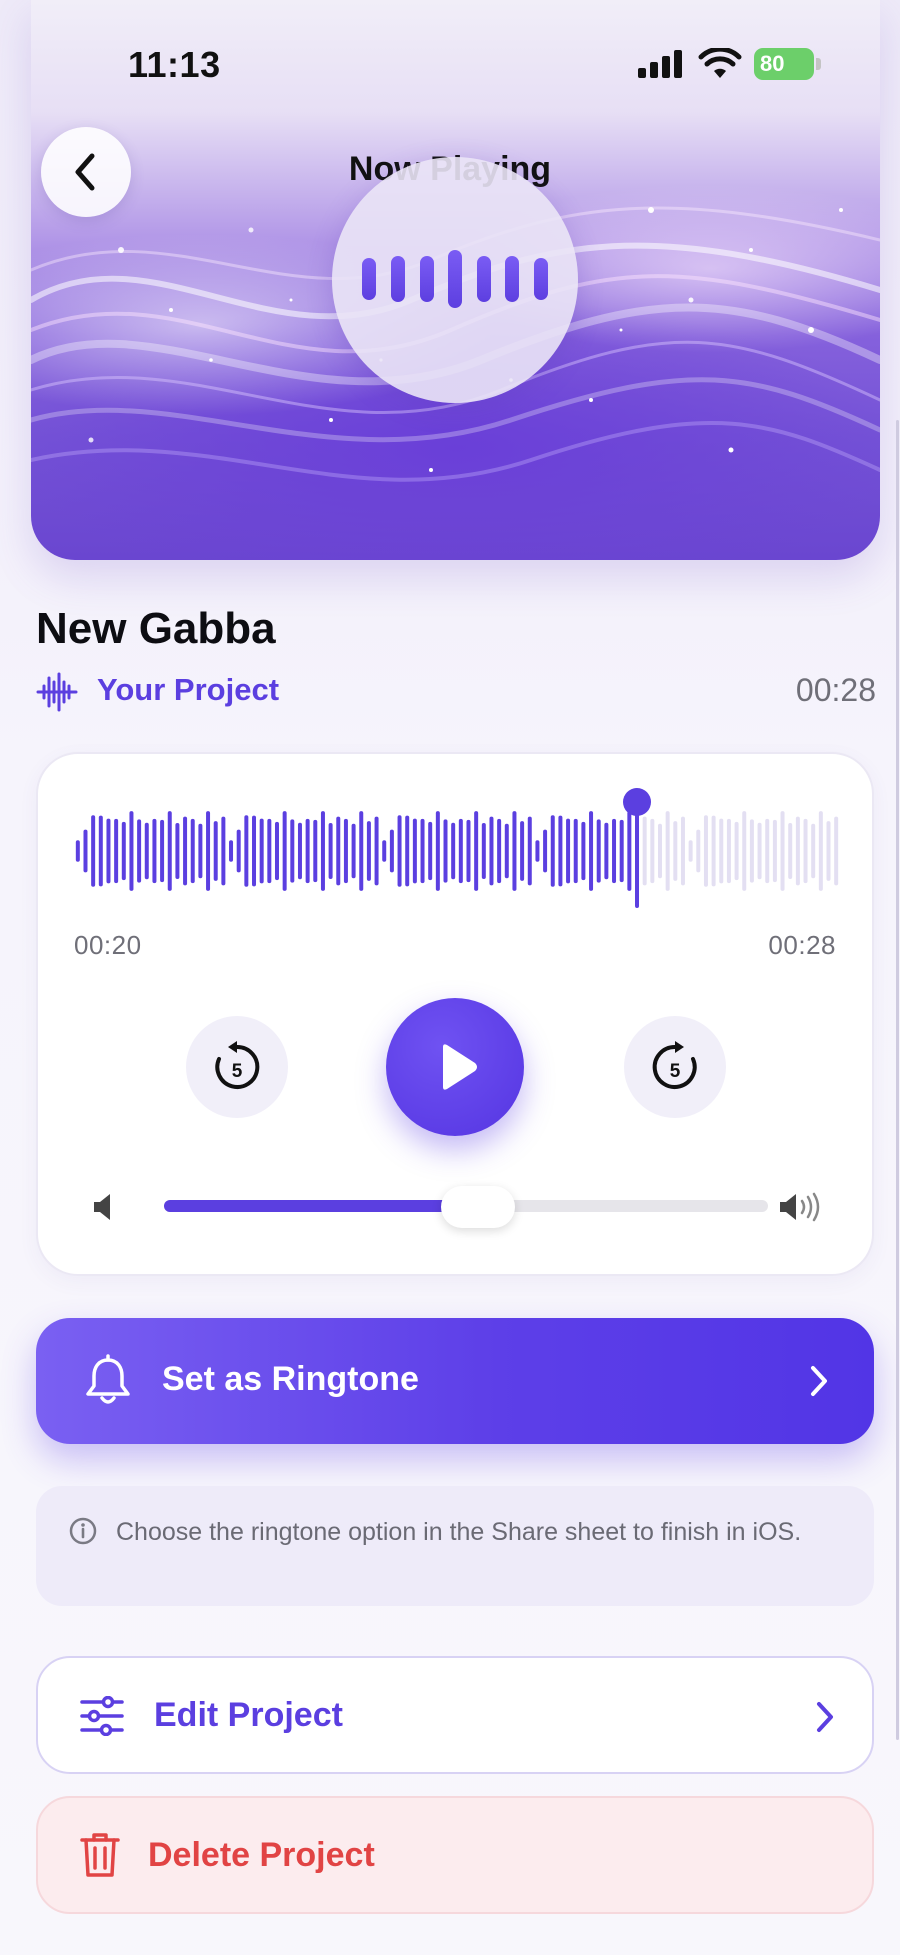 The width and height of the screenshot is (900, 1955). What do you see at coordinates (457, 851) in the screenshot?
I see `waveform-scrubber` at bounding box center [457, 851].